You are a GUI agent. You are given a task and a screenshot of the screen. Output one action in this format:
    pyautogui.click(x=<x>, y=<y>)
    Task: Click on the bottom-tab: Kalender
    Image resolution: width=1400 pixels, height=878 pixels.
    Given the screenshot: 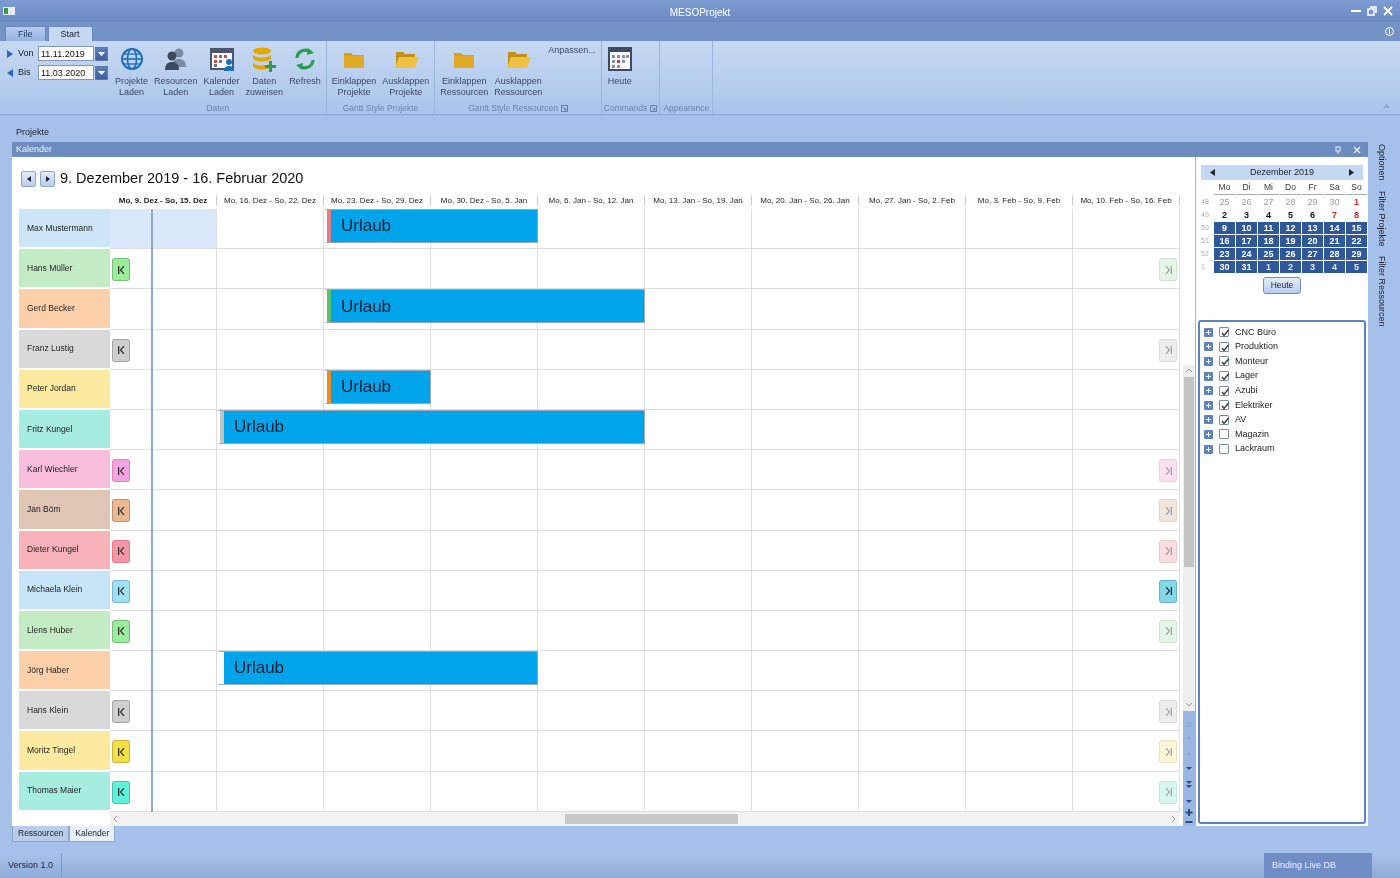 What is the action you would take?
    pyautogui.click(x=92, y=834)
    